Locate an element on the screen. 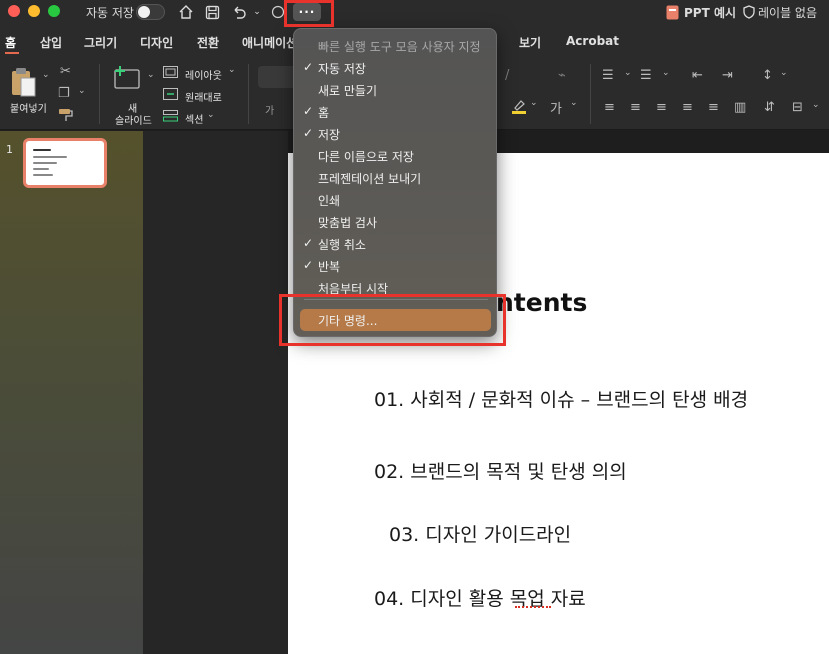 This screenshot has height=654, width=829. font-color-dropdown-chevron-icon: ⌄ is located at coordinates (574, 103).